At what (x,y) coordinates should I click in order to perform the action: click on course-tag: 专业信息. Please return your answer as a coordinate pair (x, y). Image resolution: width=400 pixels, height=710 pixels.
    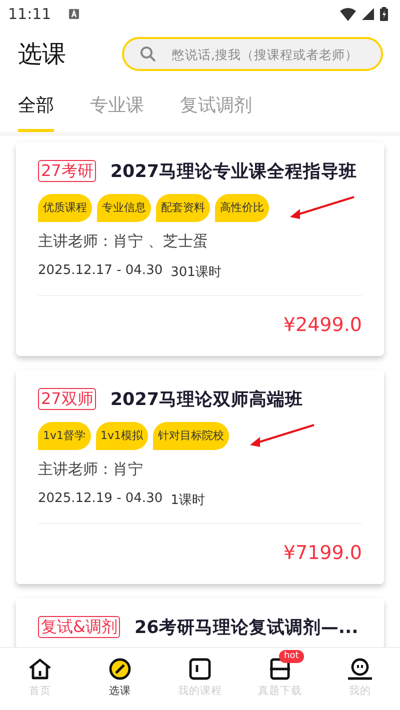
    Looking at the image, I should click on (124, 208).